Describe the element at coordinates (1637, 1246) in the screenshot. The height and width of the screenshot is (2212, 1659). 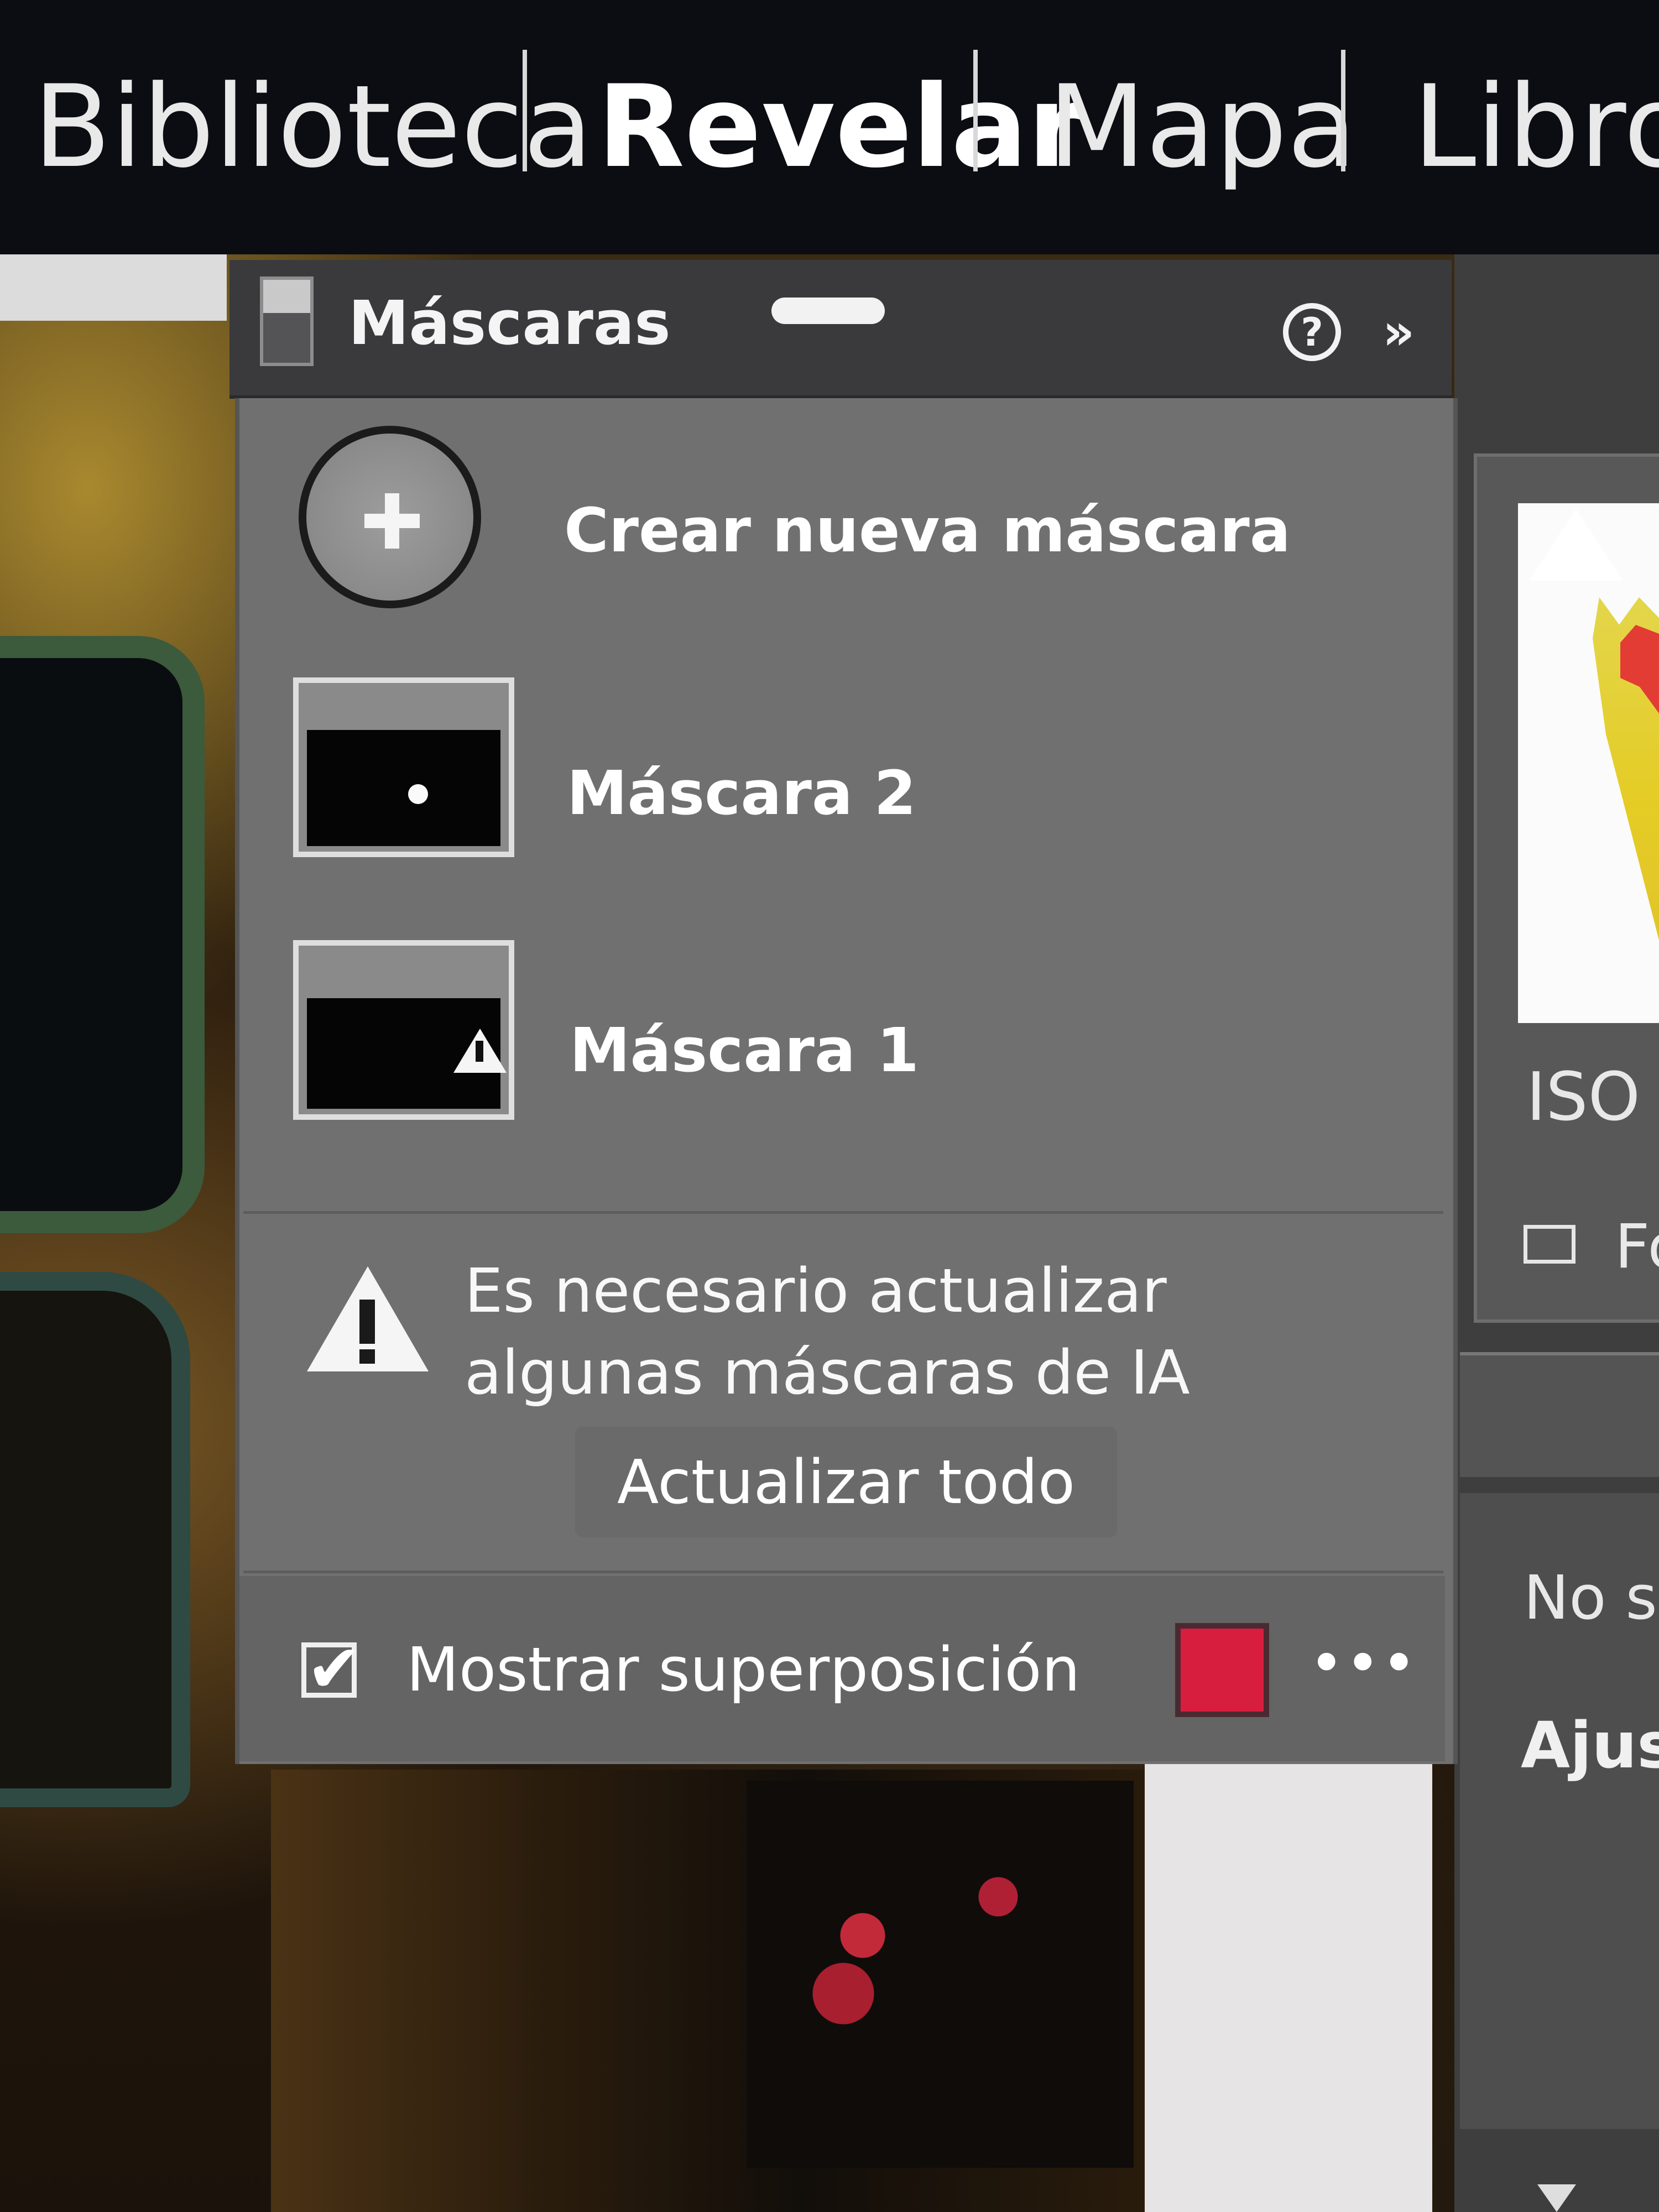
I see `original-photo-label: Fo` at that location.